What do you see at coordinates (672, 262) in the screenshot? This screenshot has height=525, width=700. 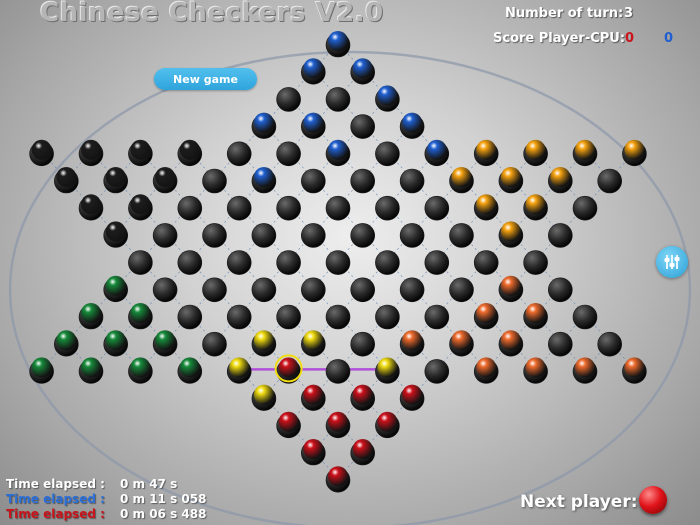 I see `settings-button` at bounding box center [672, 262].